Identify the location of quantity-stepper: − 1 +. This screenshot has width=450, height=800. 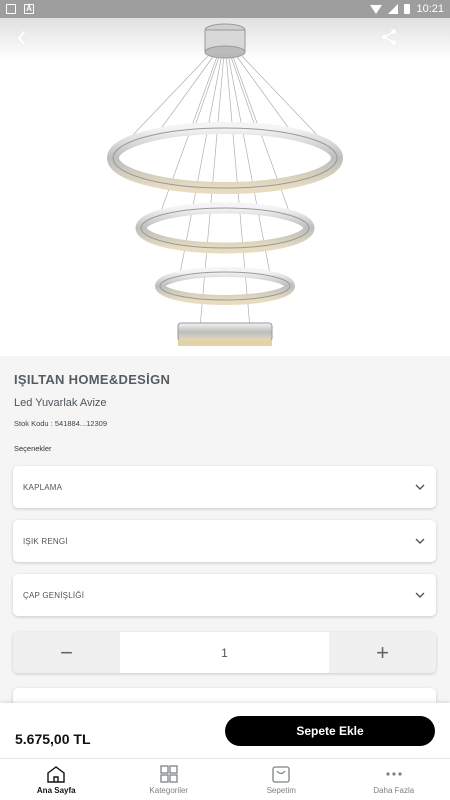
(224, 652).